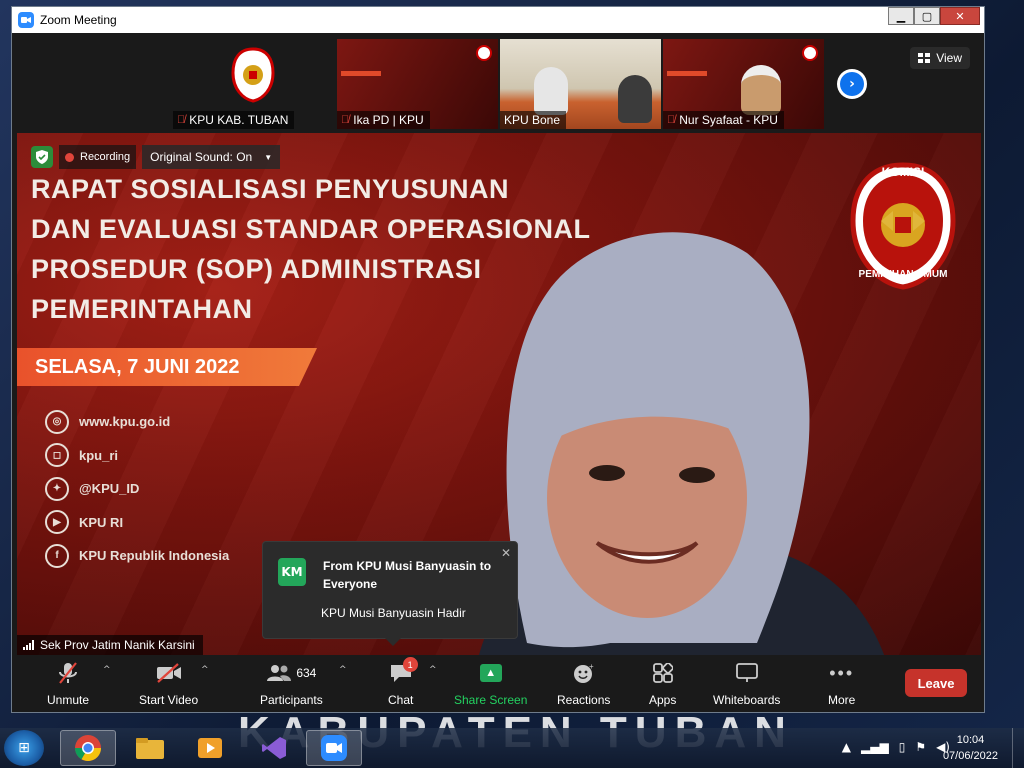 This screenshot has height=768, width=1024. What do you see at coordinates (110, 645) in the screenshot?
I see `speaker-name-tag: Sek Prov Jatim Nanik Karsini` at bounding box center [110, 645].